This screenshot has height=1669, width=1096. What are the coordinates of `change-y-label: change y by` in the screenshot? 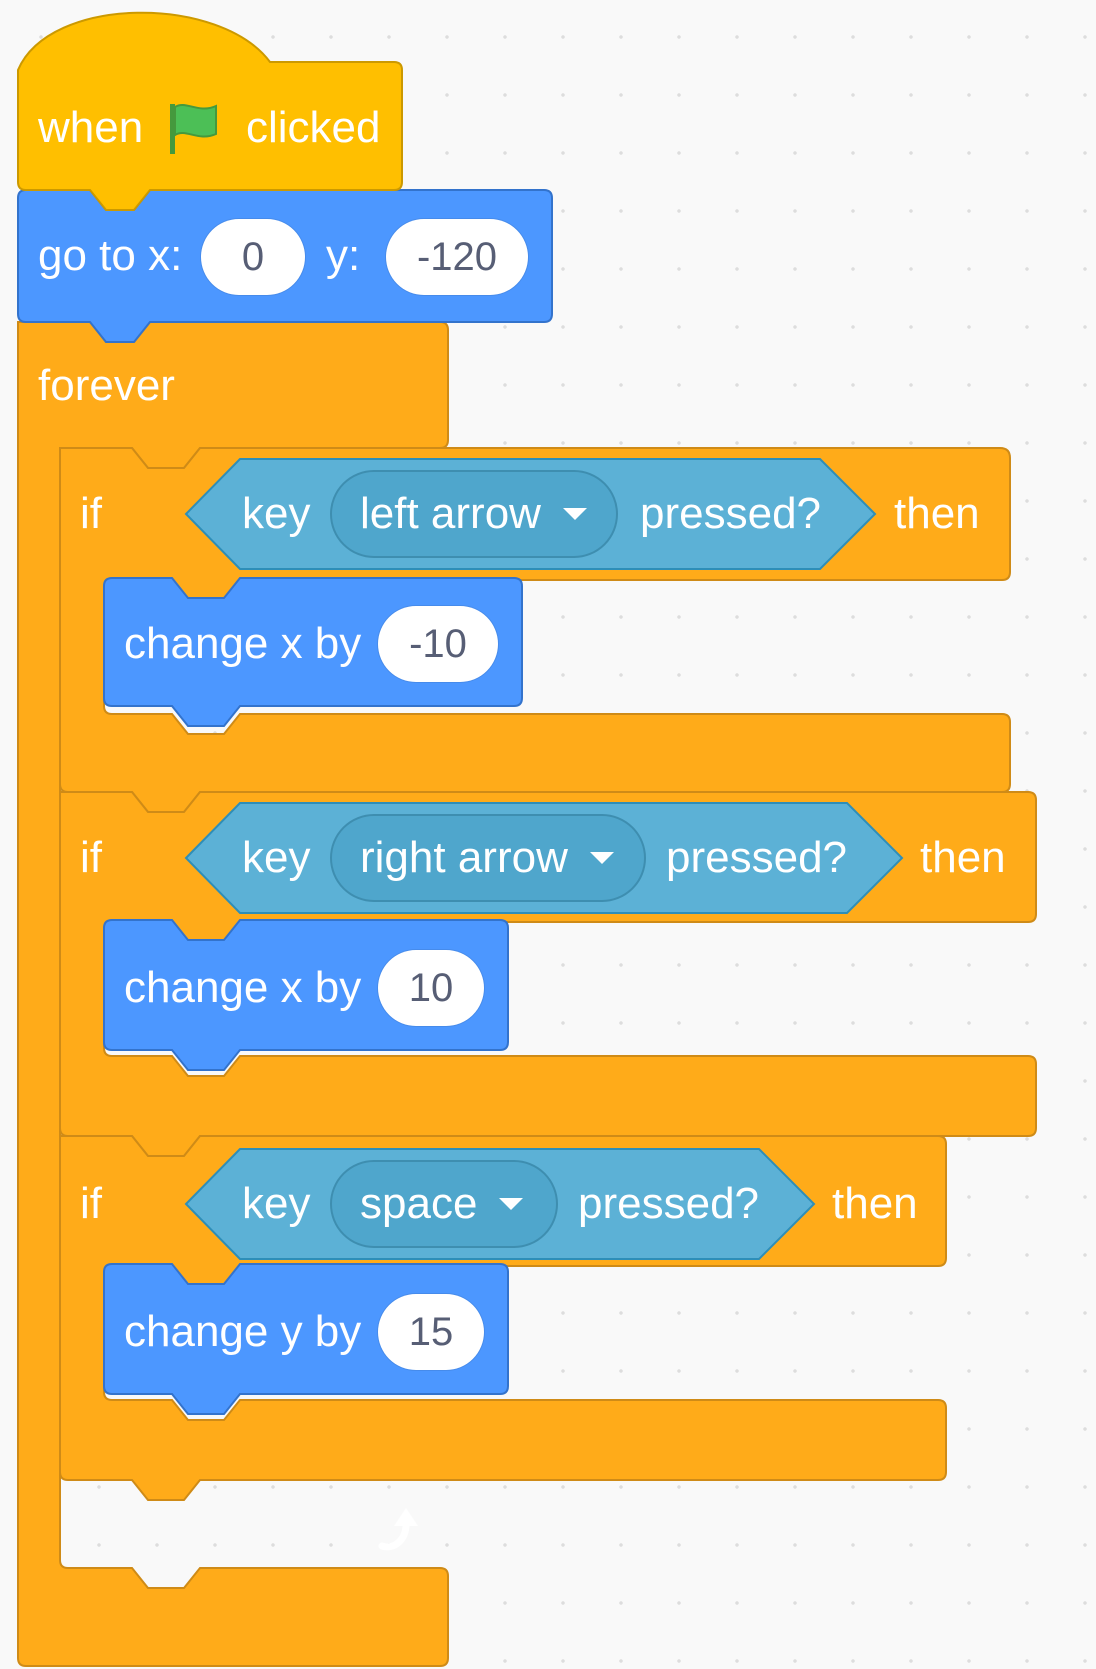 It's located at (243, 1331).